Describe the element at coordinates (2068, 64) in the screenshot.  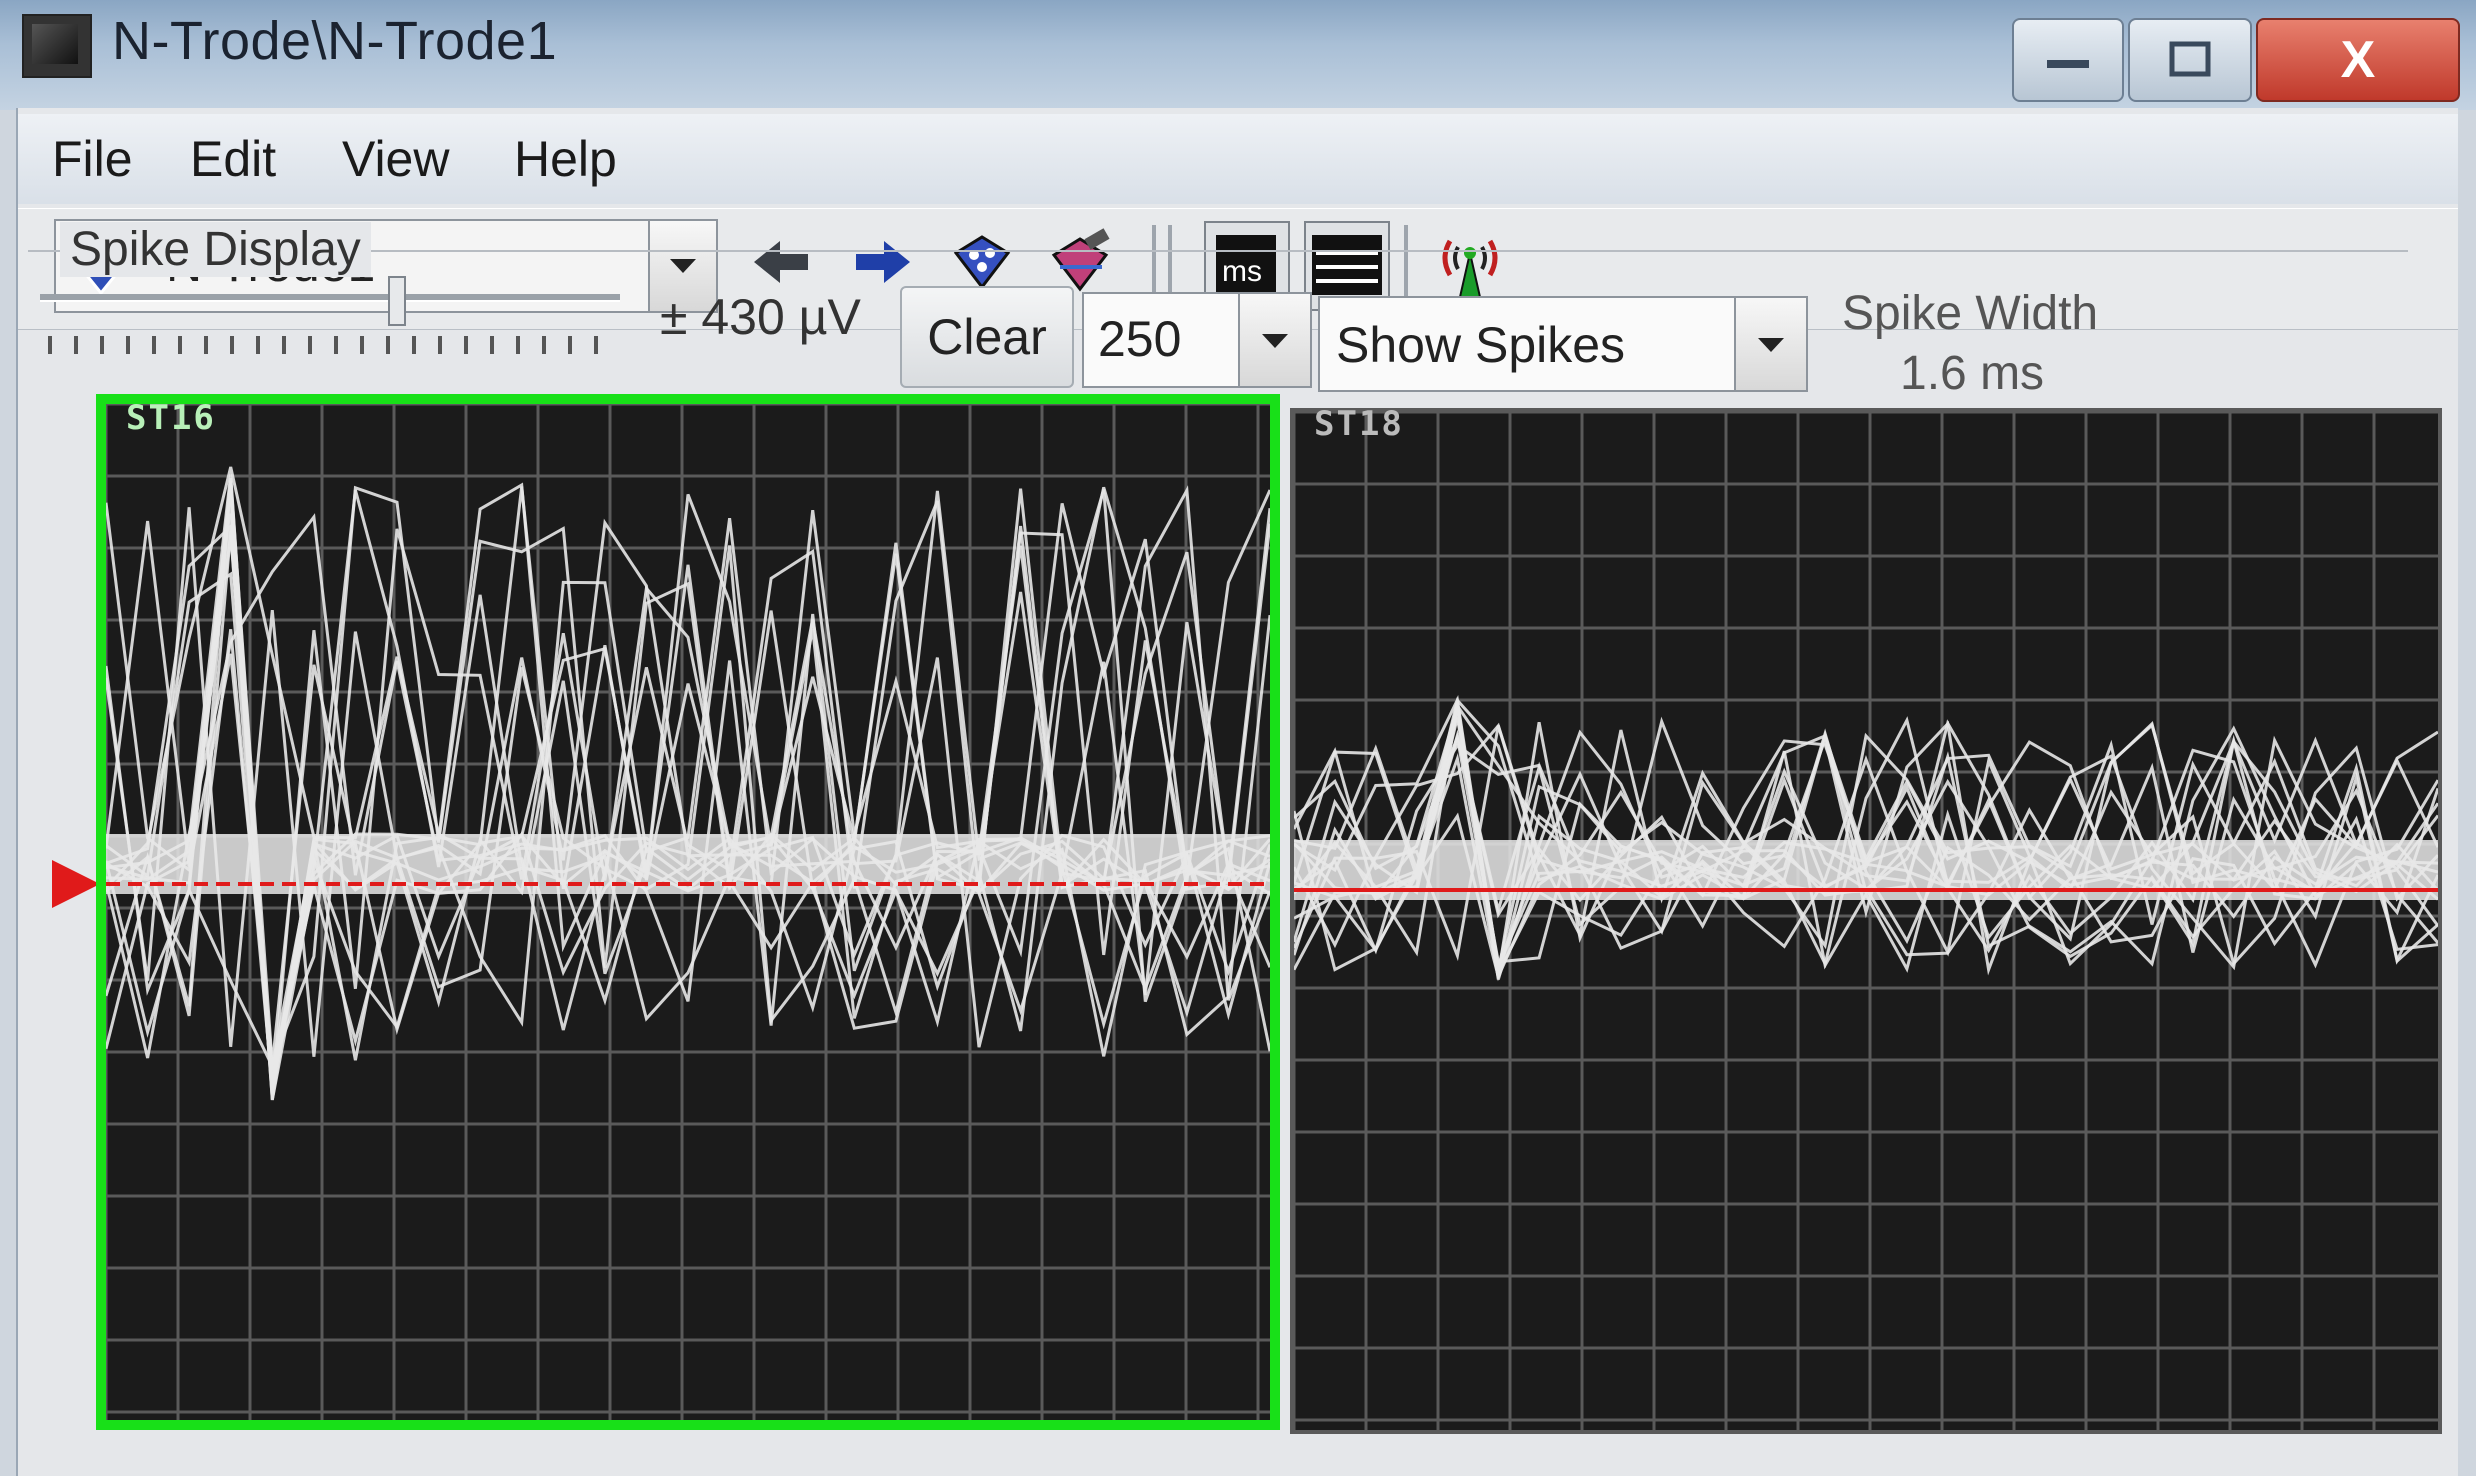
I see `minimize-icon` at that location.